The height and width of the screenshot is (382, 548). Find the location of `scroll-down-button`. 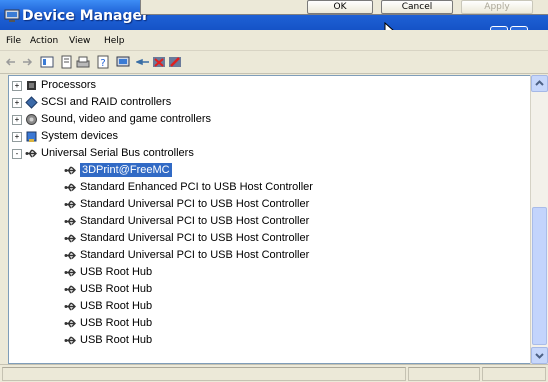

scroll-down-button is located at coordinates (539, 355).